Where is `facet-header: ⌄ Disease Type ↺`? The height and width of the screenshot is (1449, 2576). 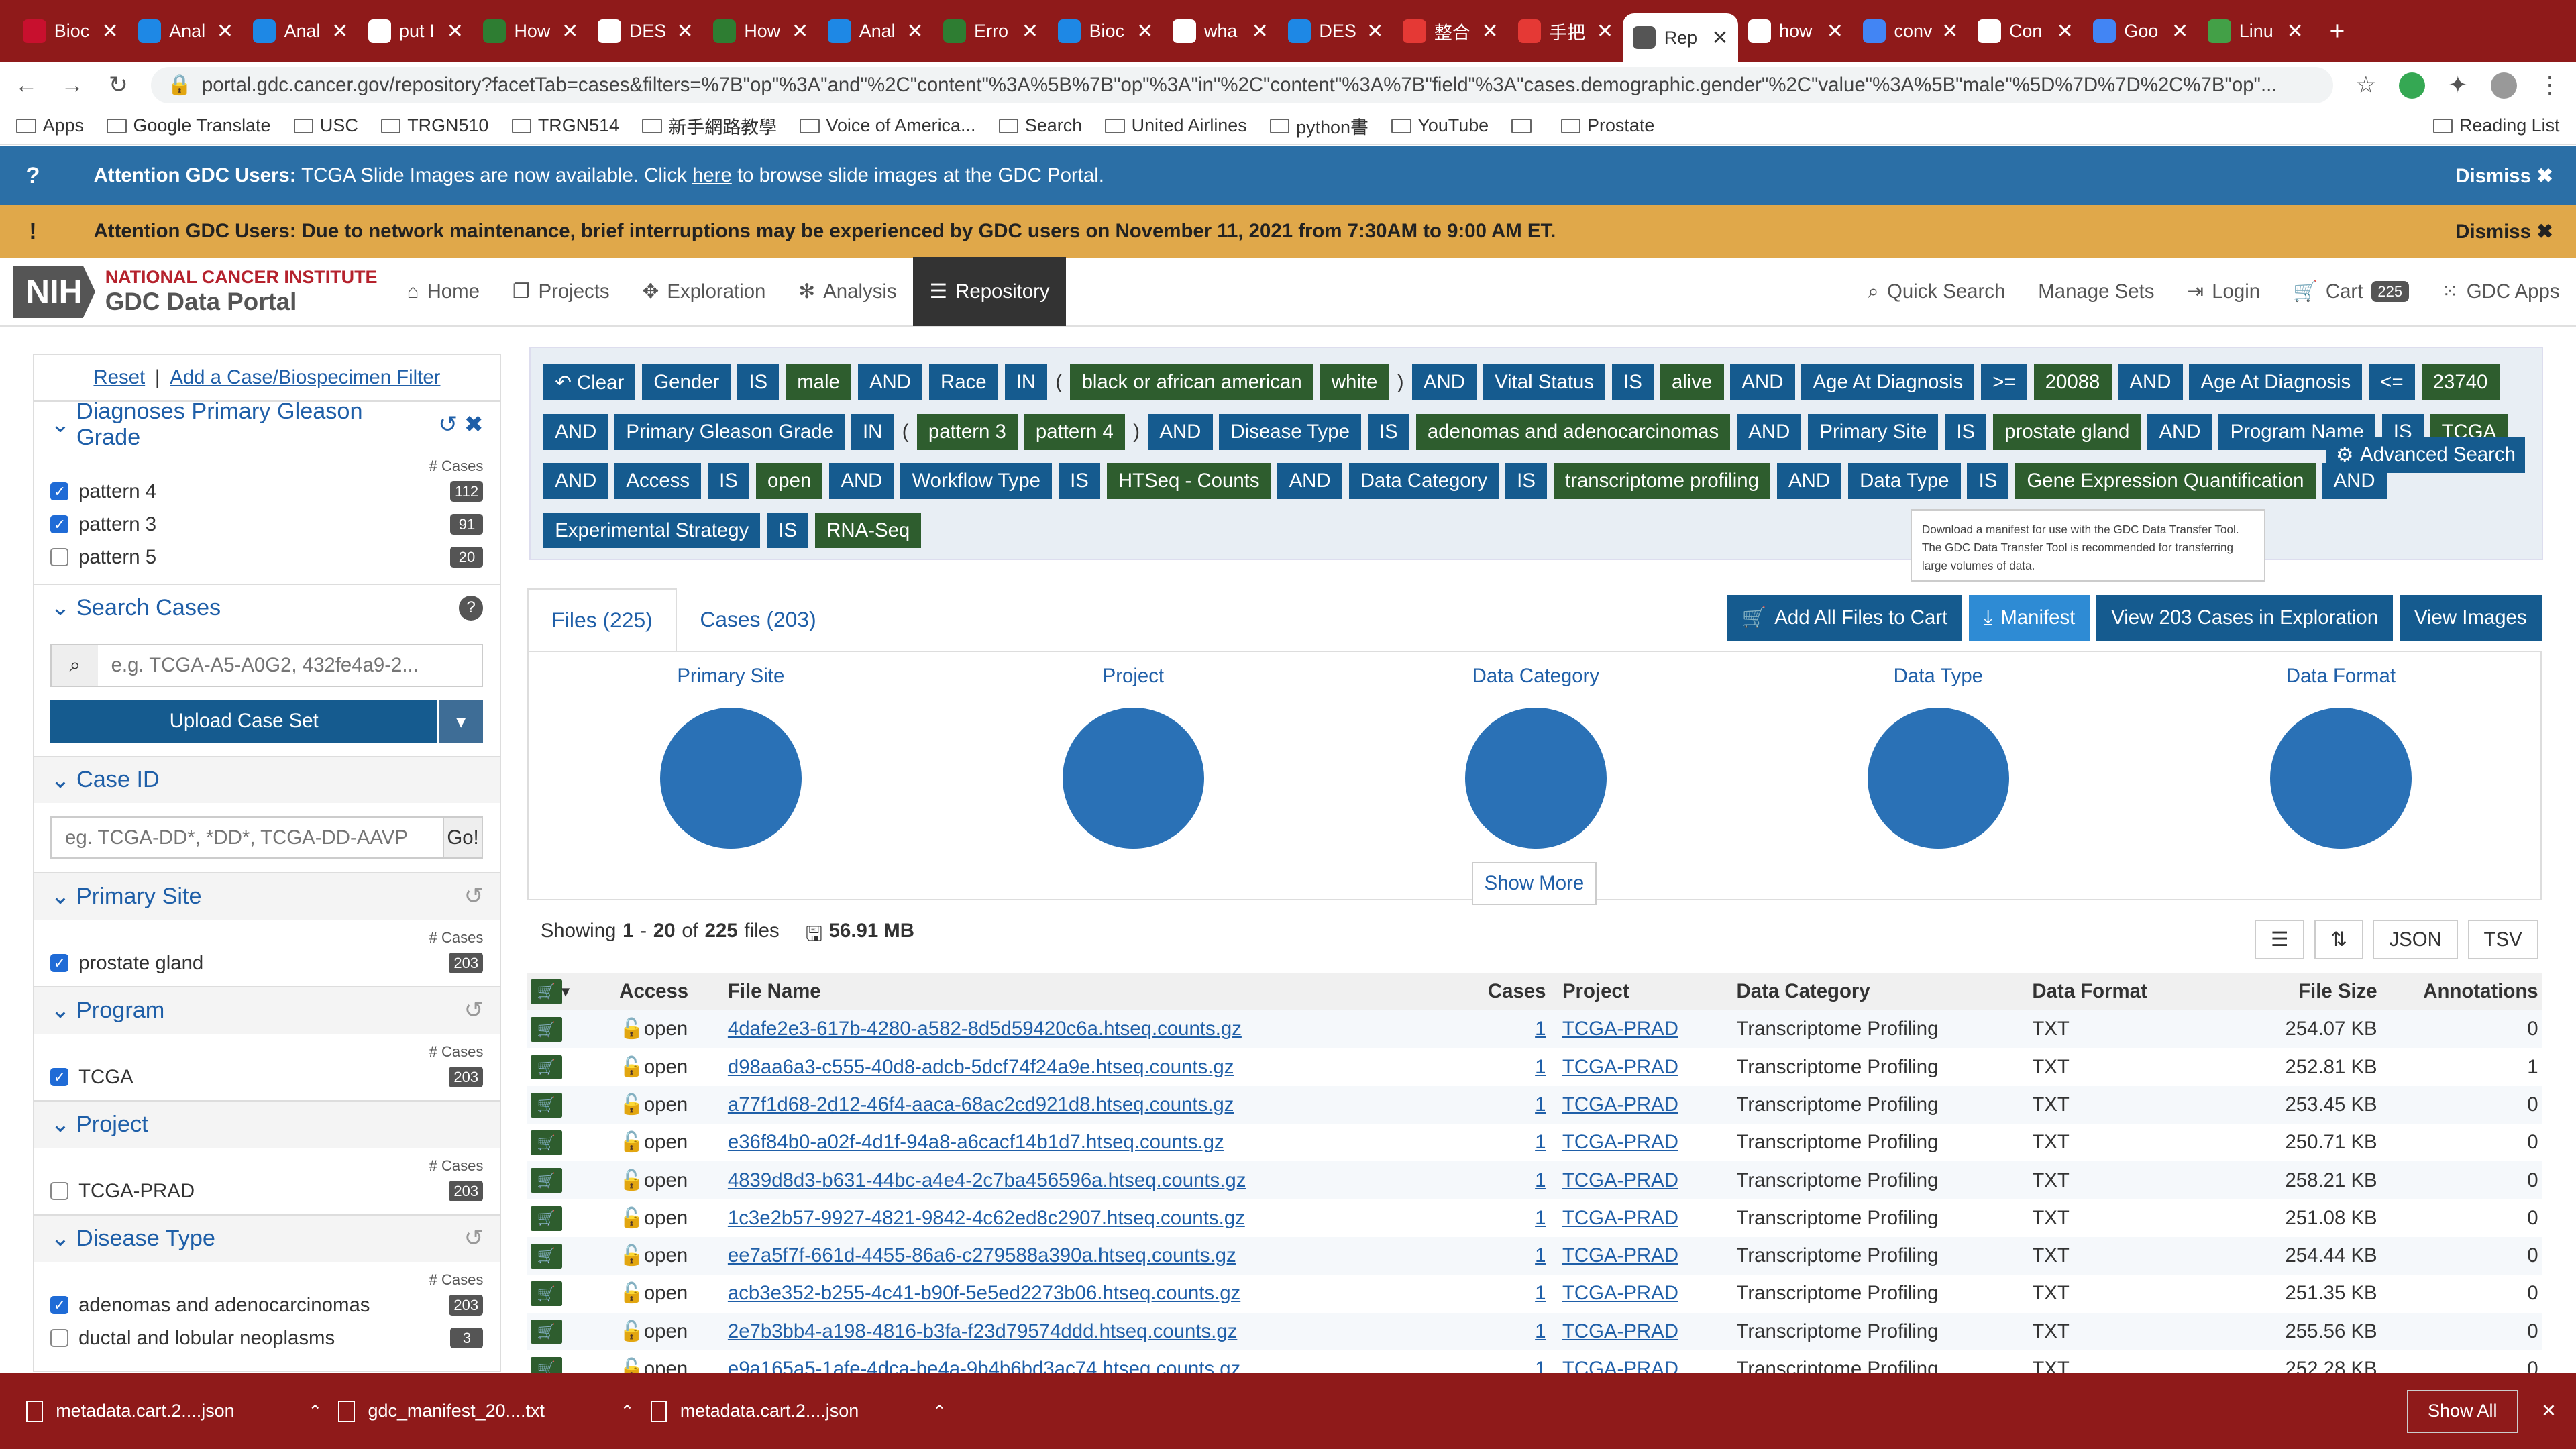
facet-header: ⌄ Disease Type ↺ is located at coordinates (267, 1238).